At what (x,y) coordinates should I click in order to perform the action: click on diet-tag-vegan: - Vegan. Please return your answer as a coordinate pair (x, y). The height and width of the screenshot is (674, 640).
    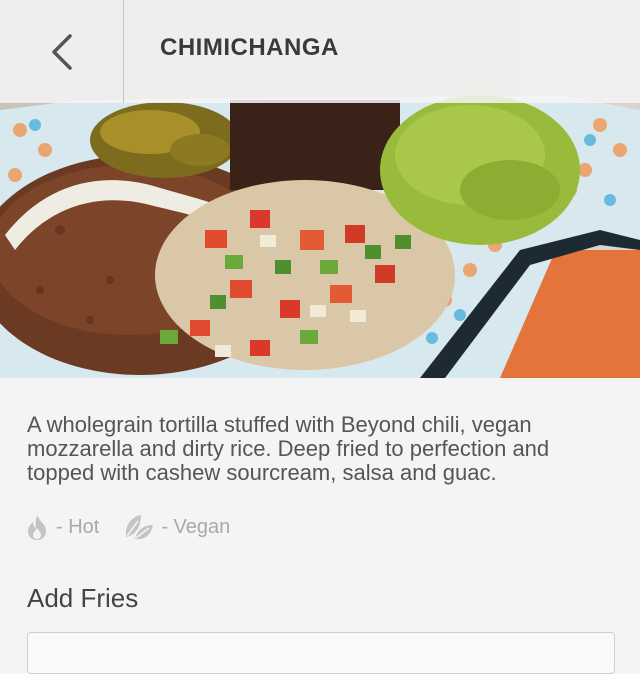
    Looking at the image, I should click on (176, 527).